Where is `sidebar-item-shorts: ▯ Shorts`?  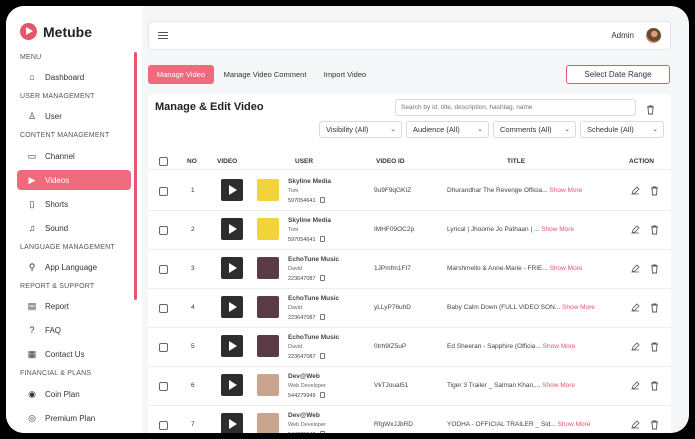 sidebar-item-shorts: ▯ Shorts is located at coordinates (74, 204).